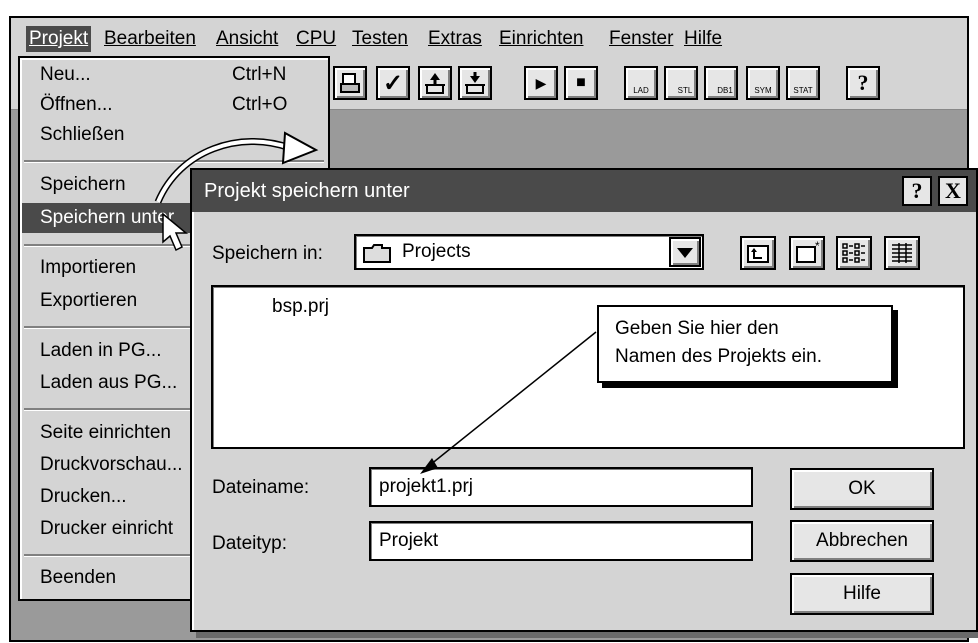  What do you see at coordinates (508, 402) in the screenshot?
I see `pointer-line` at bounding box center [508, 402].